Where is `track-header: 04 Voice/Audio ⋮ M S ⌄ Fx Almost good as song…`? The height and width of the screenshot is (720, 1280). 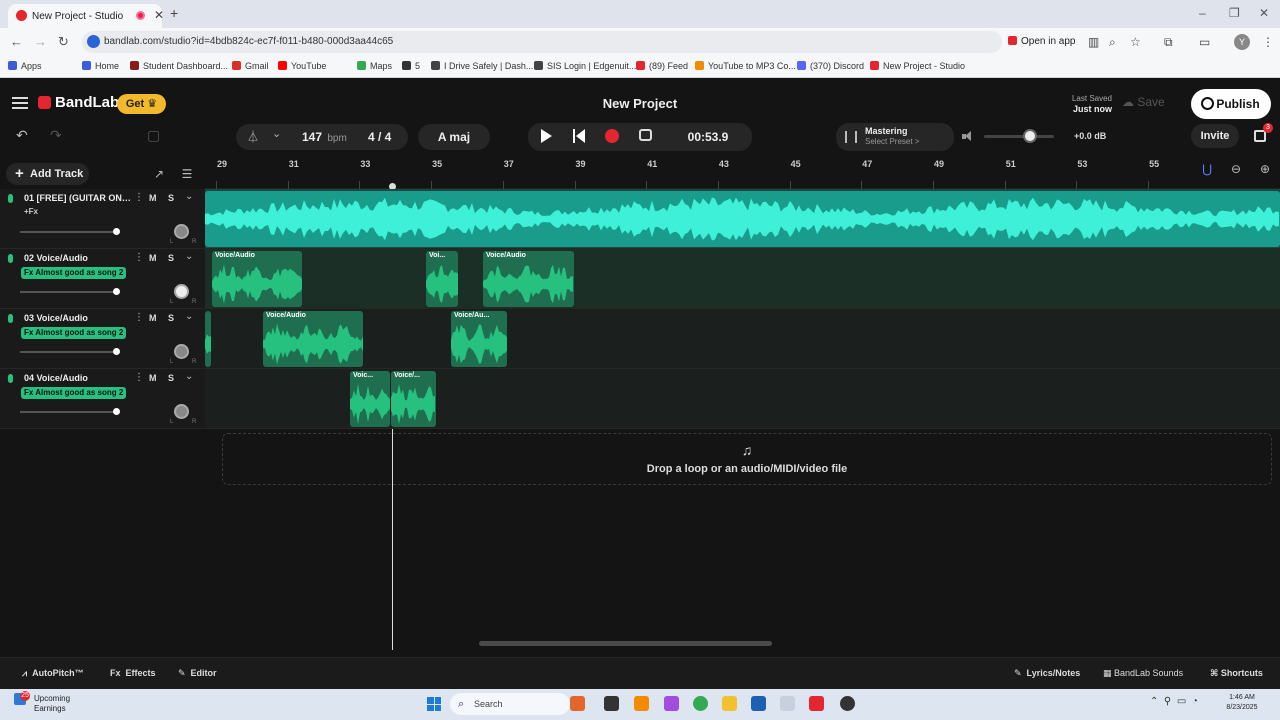
track-header: 04 Voice/Audio ⋮ M S ⌄ Fx Almost good as song… is located at coordinates (102, 399).